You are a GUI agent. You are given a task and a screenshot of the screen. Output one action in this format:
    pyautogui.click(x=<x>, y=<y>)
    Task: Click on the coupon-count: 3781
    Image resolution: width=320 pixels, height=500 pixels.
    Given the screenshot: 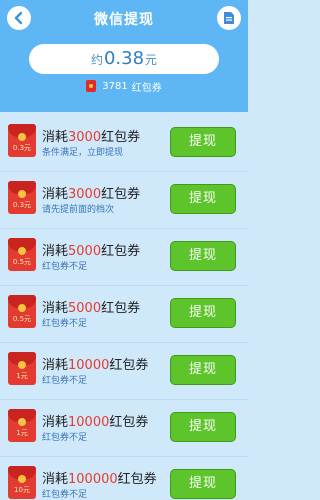 What is the action you would take?
    pyautogui.click(x=115, y=86)
    